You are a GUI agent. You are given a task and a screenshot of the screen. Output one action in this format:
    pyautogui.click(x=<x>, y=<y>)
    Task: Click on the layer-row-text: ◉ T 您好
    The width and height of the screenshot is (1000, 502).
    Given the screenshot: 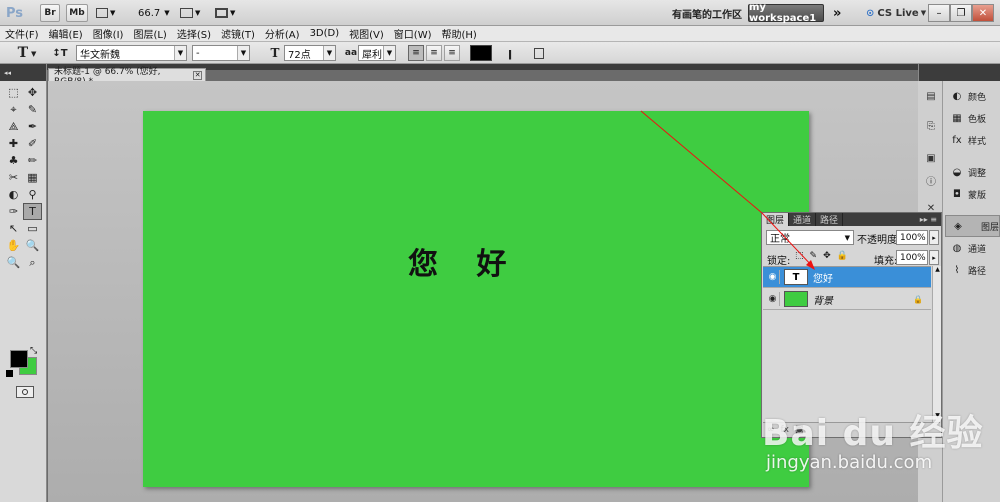 What is the action you would take?
    pyautogui.click(x=847, y=277)
    